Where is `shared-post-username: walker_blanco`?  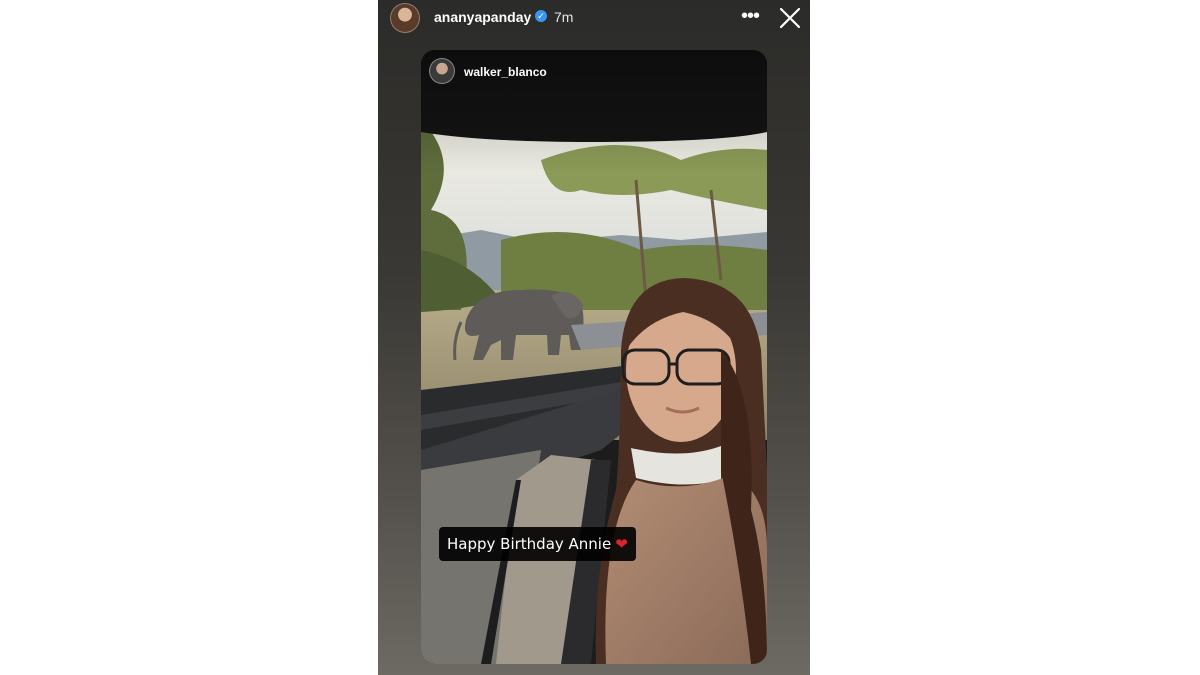
shared-post-username: walker_blanco is located at coordinates (505, 72).